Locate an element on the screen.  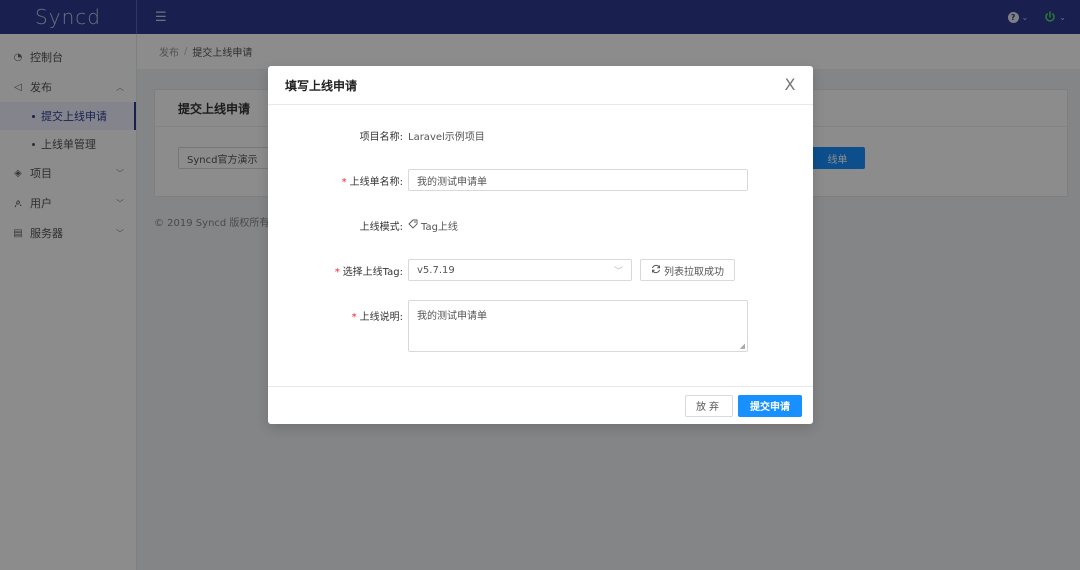
name-label: * 上线单名称: is located at coordinates (338, 180).